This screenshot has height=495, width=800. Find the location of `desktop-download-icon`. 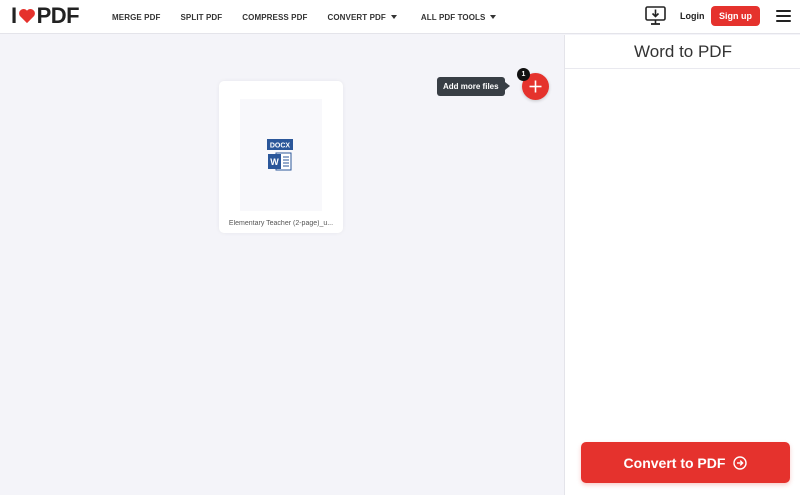

desktop-download-icon is located at coordinates (655, 16).